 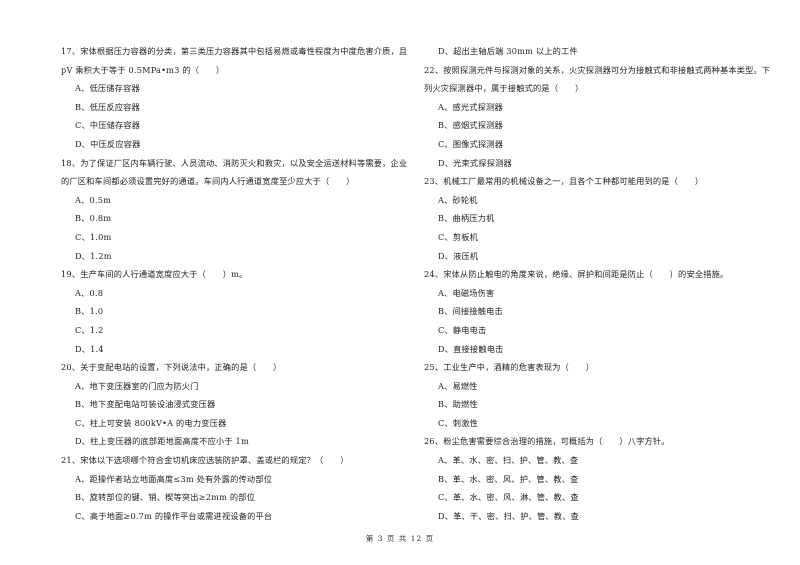 What do you see at coordinates (470, 311) in the screenshot?
I see `option-b: B、间接接触电击` at bounding box center [470, 311].